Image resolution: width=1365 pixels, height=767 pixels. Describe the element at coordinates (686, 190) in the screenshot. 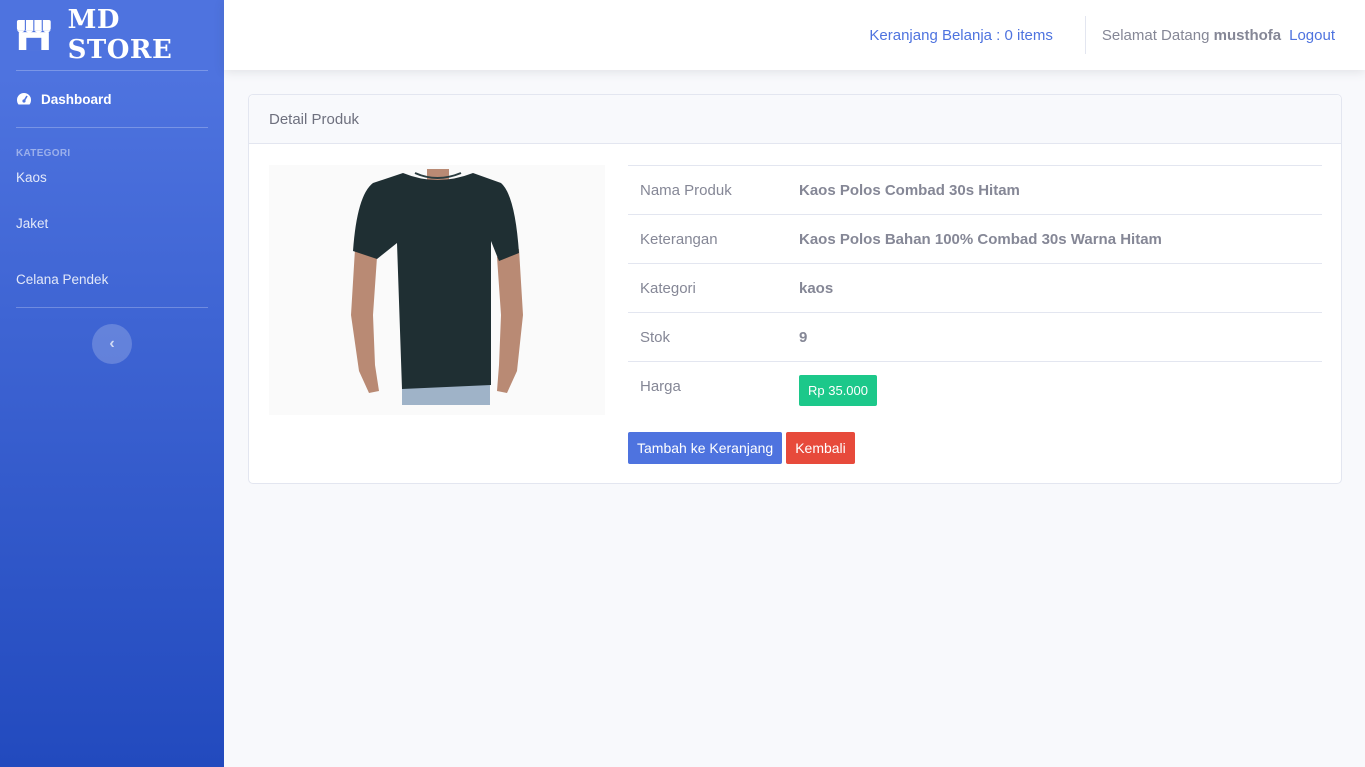

I see `row-label: Nama Produk` at that location.